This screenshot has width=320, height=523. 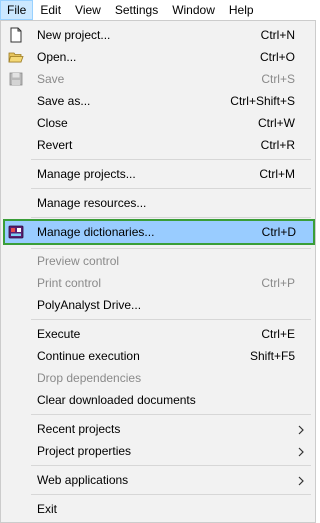 What do you see at coordinates (277, 57) in the screenshot?
I see `menu-item-shortcut: Ctrl+O` at bounding box center [277, 57].